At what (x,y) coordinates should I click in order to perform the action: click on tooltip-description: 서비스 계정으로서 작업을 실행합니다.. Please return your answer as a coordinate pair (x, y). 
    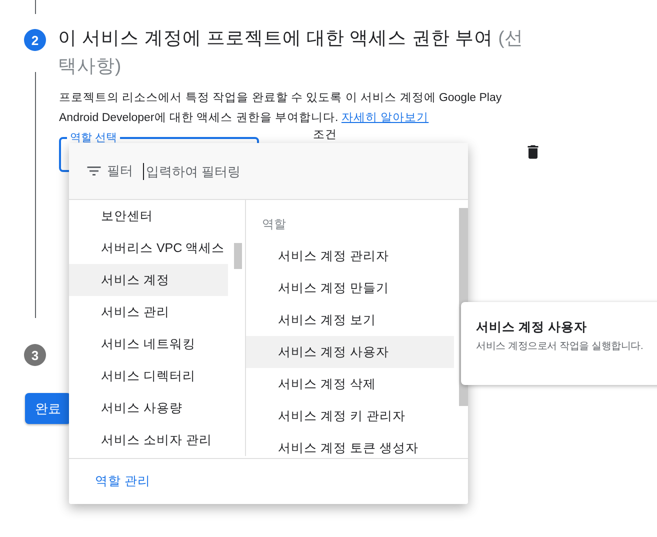
    Looking at the image, I should click on (560, 346).